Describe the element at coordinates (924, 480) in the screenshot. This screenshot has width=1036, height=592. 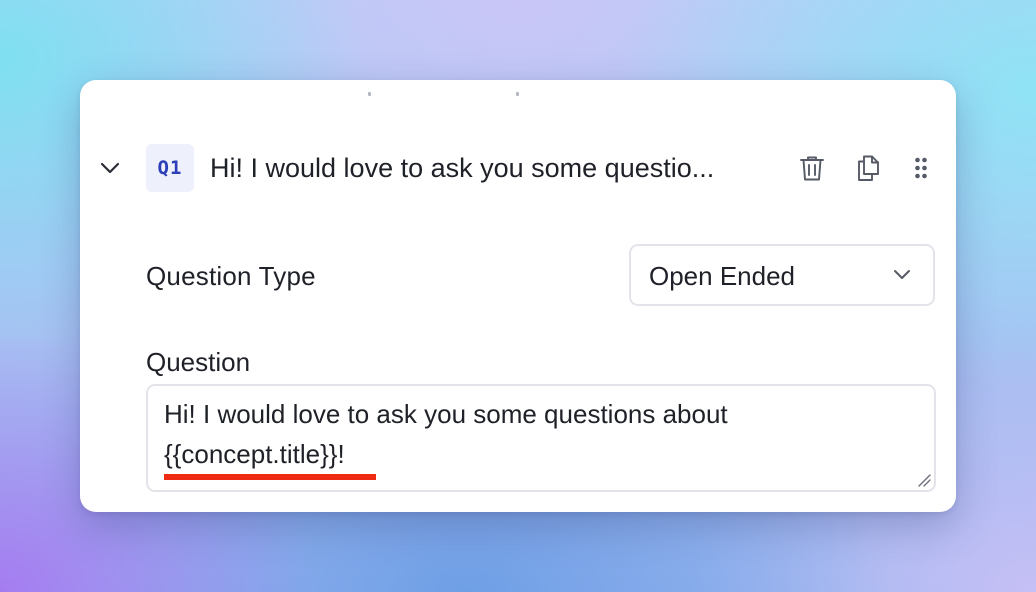
I see `resize-handle-icon` at that location.